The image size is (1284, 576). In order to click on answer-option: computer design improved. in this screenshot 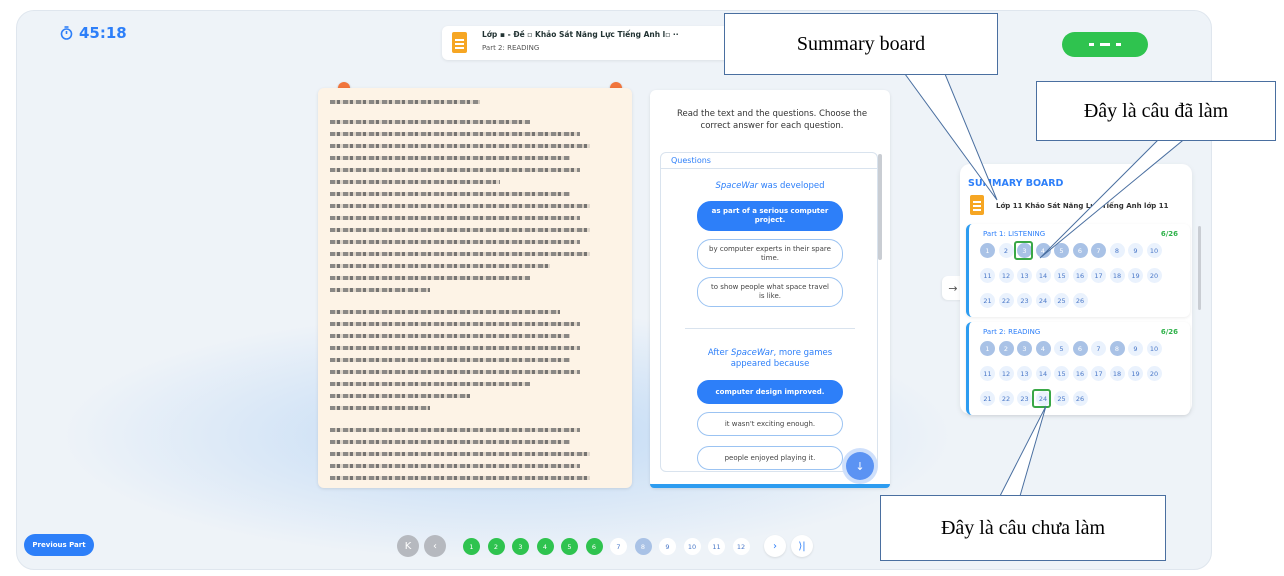, I will do `click(770, 392)`.